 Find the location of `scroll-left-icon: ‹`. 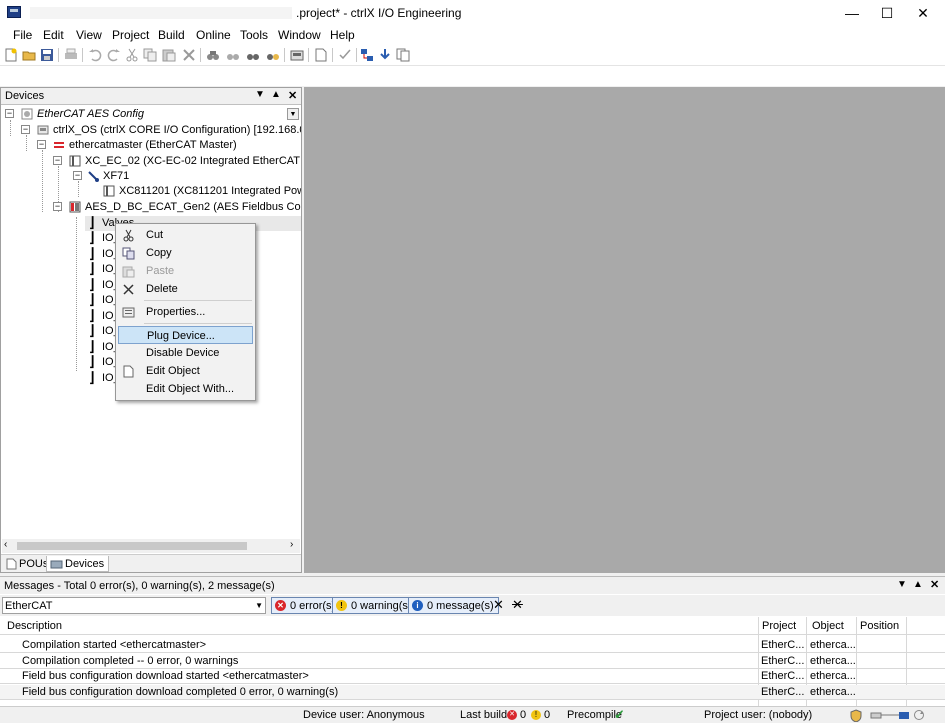

scroll-left-icon: ‹ is located at coordinates (5, 544).